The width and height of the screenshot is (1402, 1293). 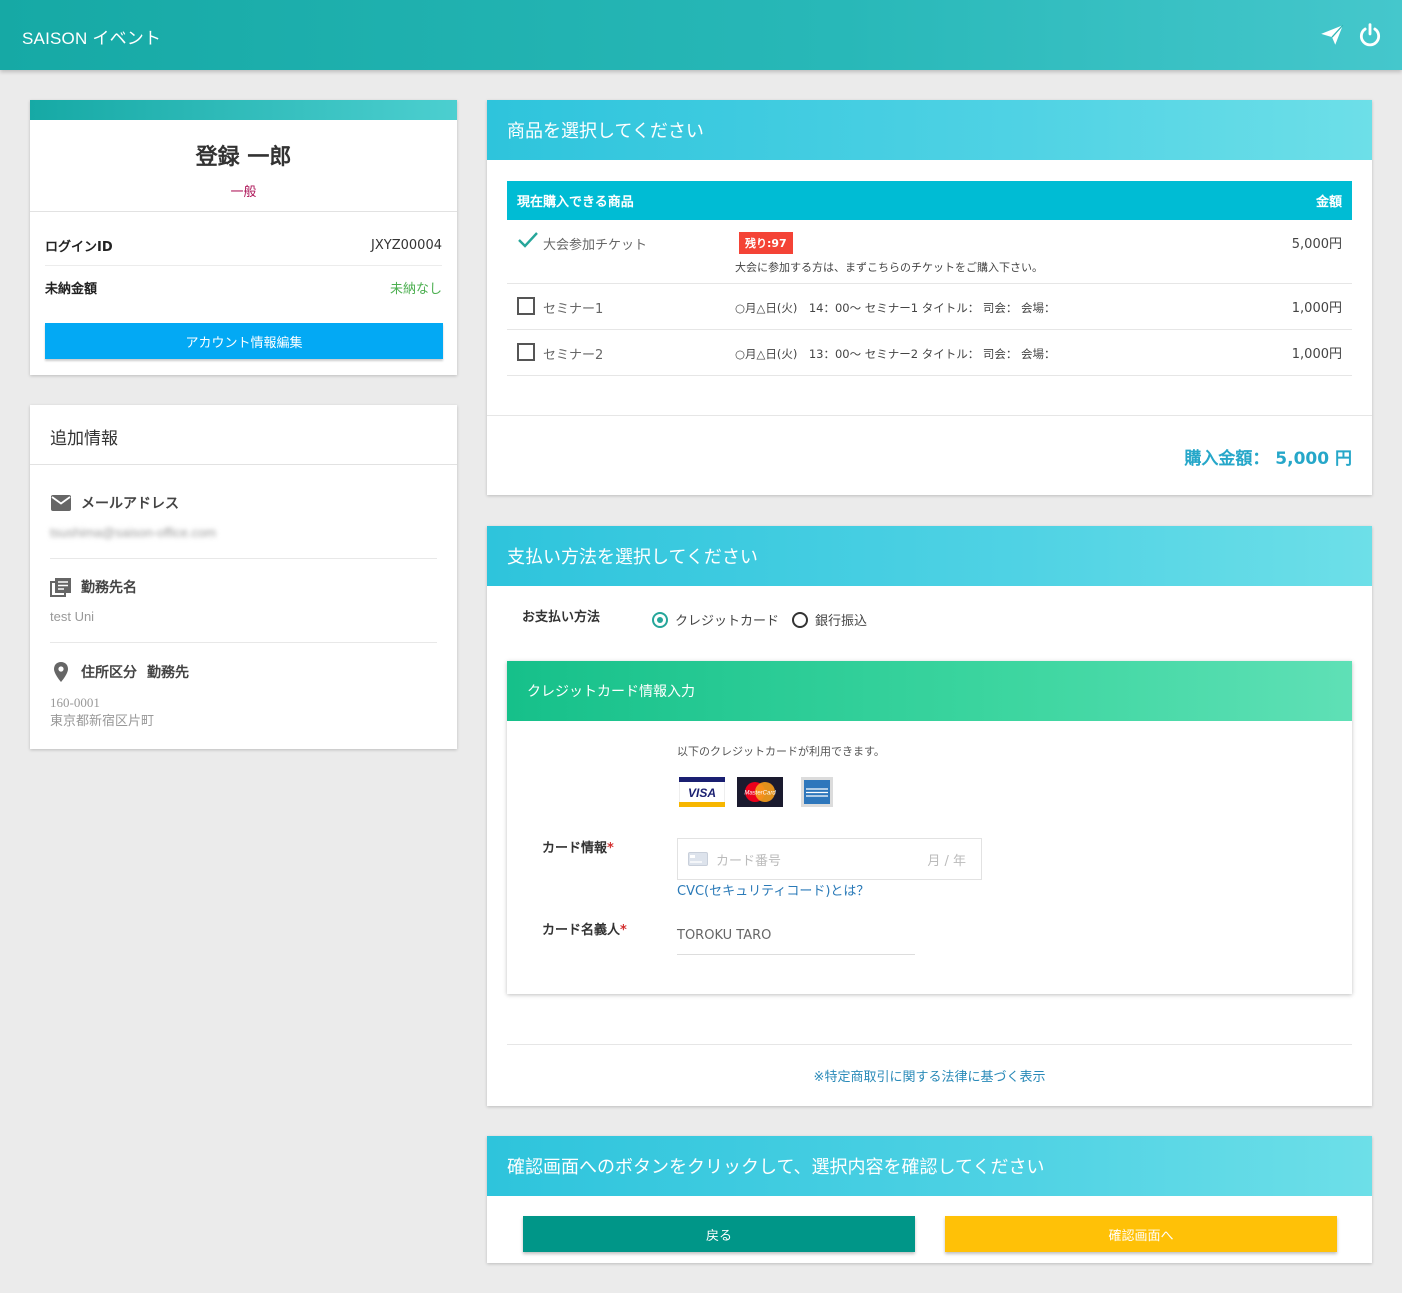 I want to click on column-price: 金額, so click(x=1328, y=202).